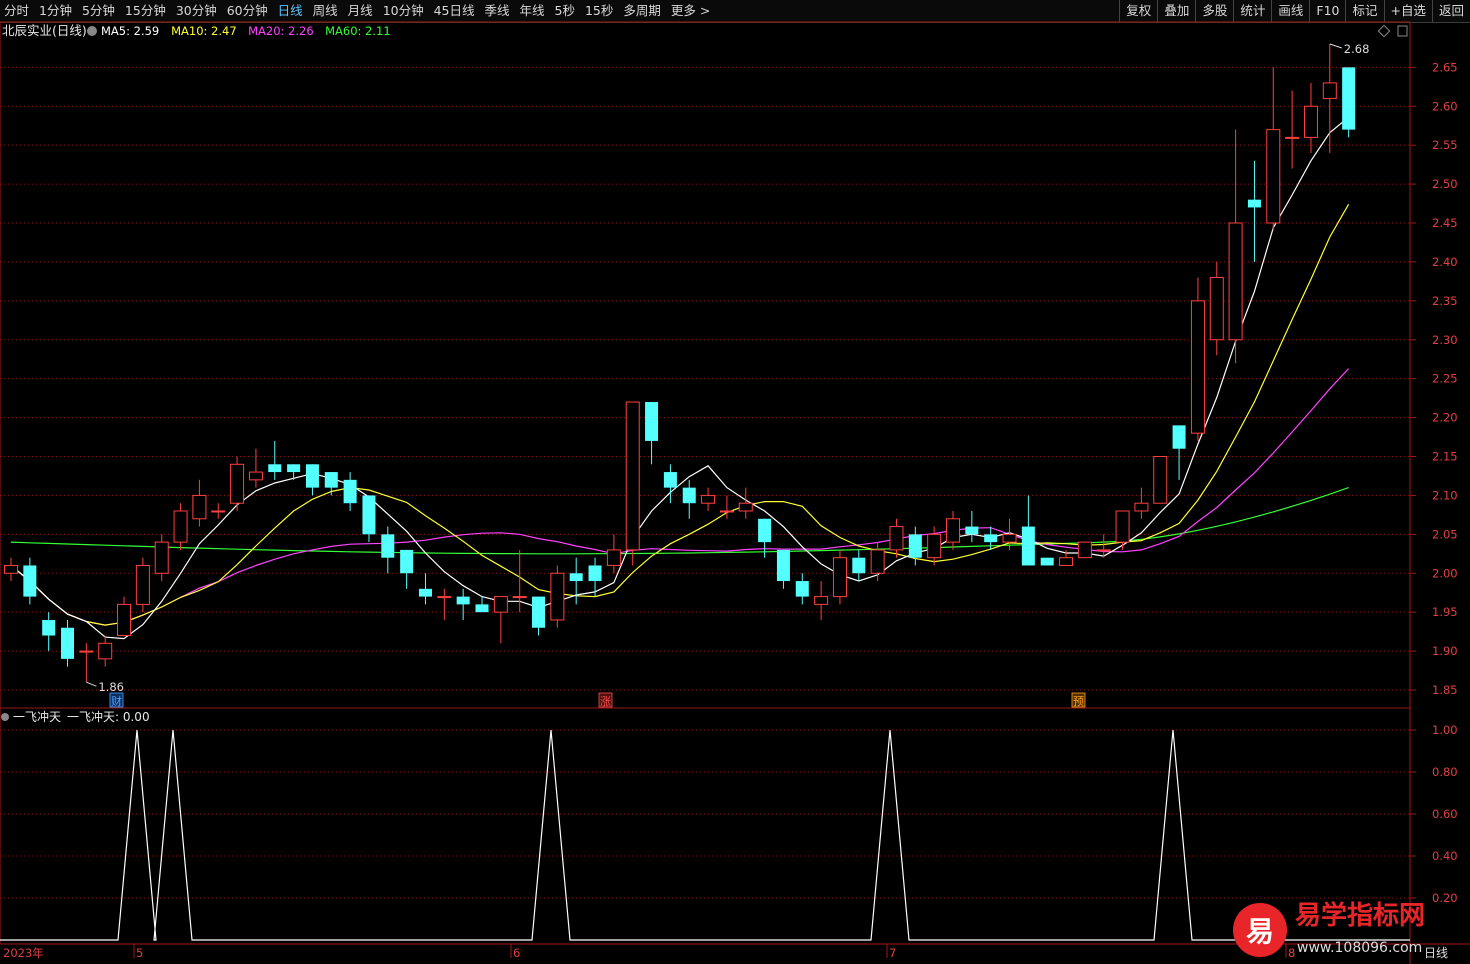 The image size is (1470, 964). What do you see at coordinates (1445, 301) in the screenshot?
I see `price-tick-label: 2.35` at bounding box center [1445, 301].